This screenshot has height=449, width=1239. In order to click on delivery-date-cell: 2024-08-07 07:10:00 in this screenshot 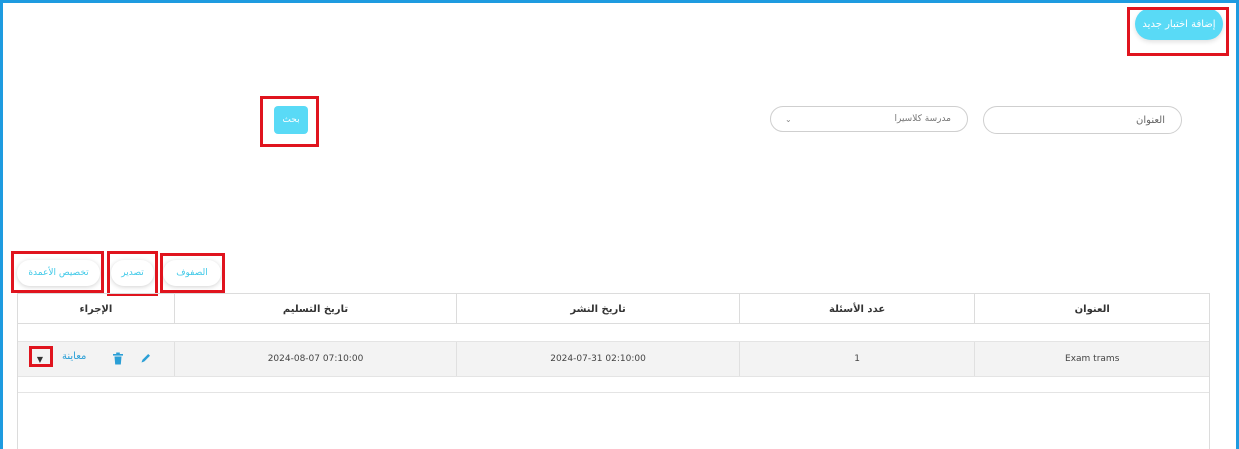, I will do `click(315, 359)`.